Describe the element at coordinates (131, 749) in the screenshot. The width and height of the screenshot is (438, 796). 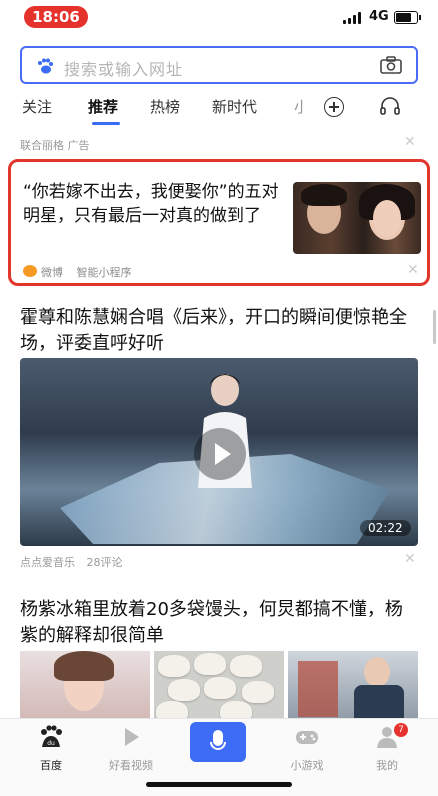
I see `nav-haokan-video: 好看视频` at that location.